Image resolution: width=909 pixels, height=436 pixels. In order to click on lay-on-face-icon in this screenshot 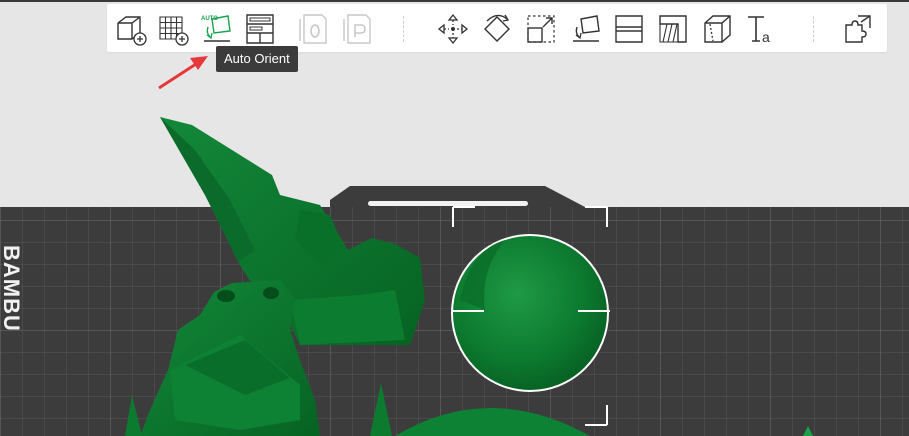, I will do `click(586, 28)`.